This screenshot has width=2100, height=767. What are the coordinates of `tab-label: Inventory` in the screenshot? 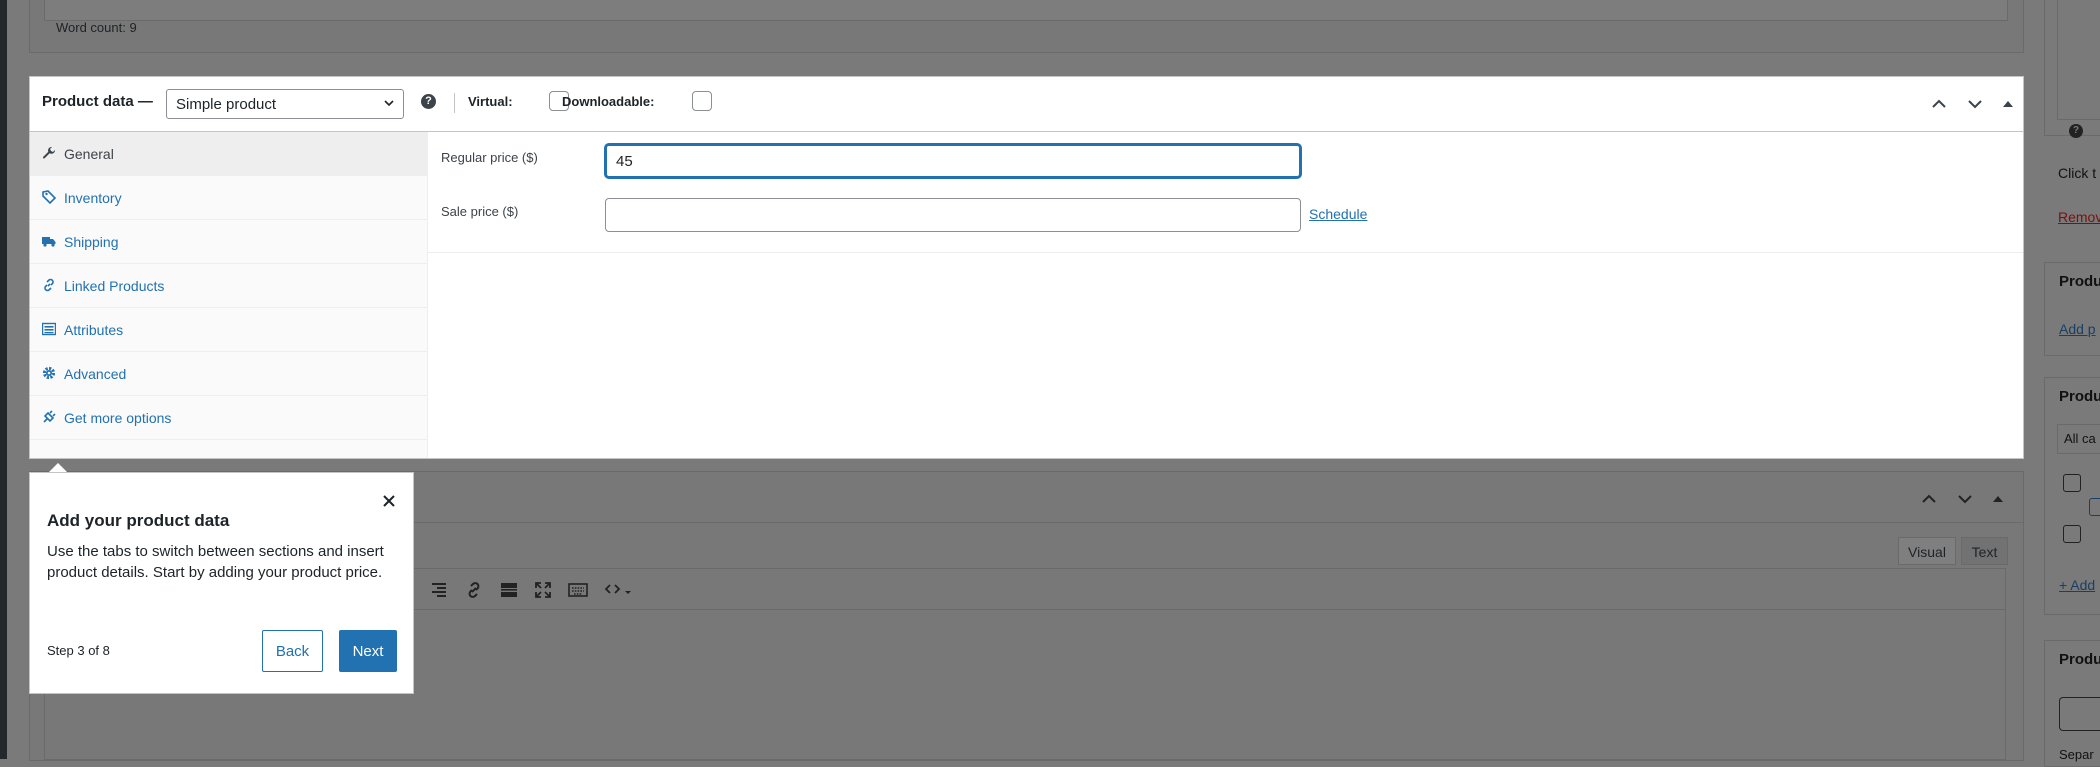 It's located at (93, 198).